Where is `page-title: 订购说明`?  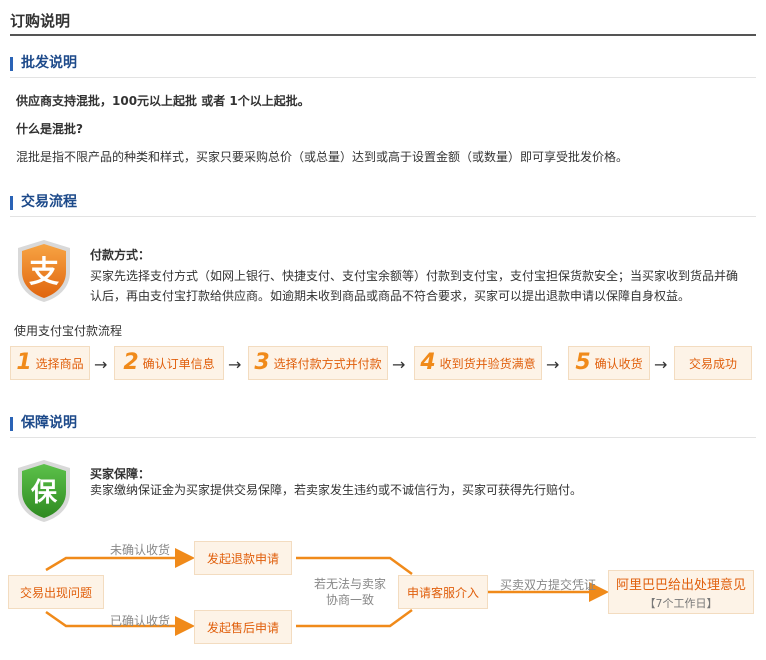
page-title: 订购说明 is located at coordinates (383, 23).